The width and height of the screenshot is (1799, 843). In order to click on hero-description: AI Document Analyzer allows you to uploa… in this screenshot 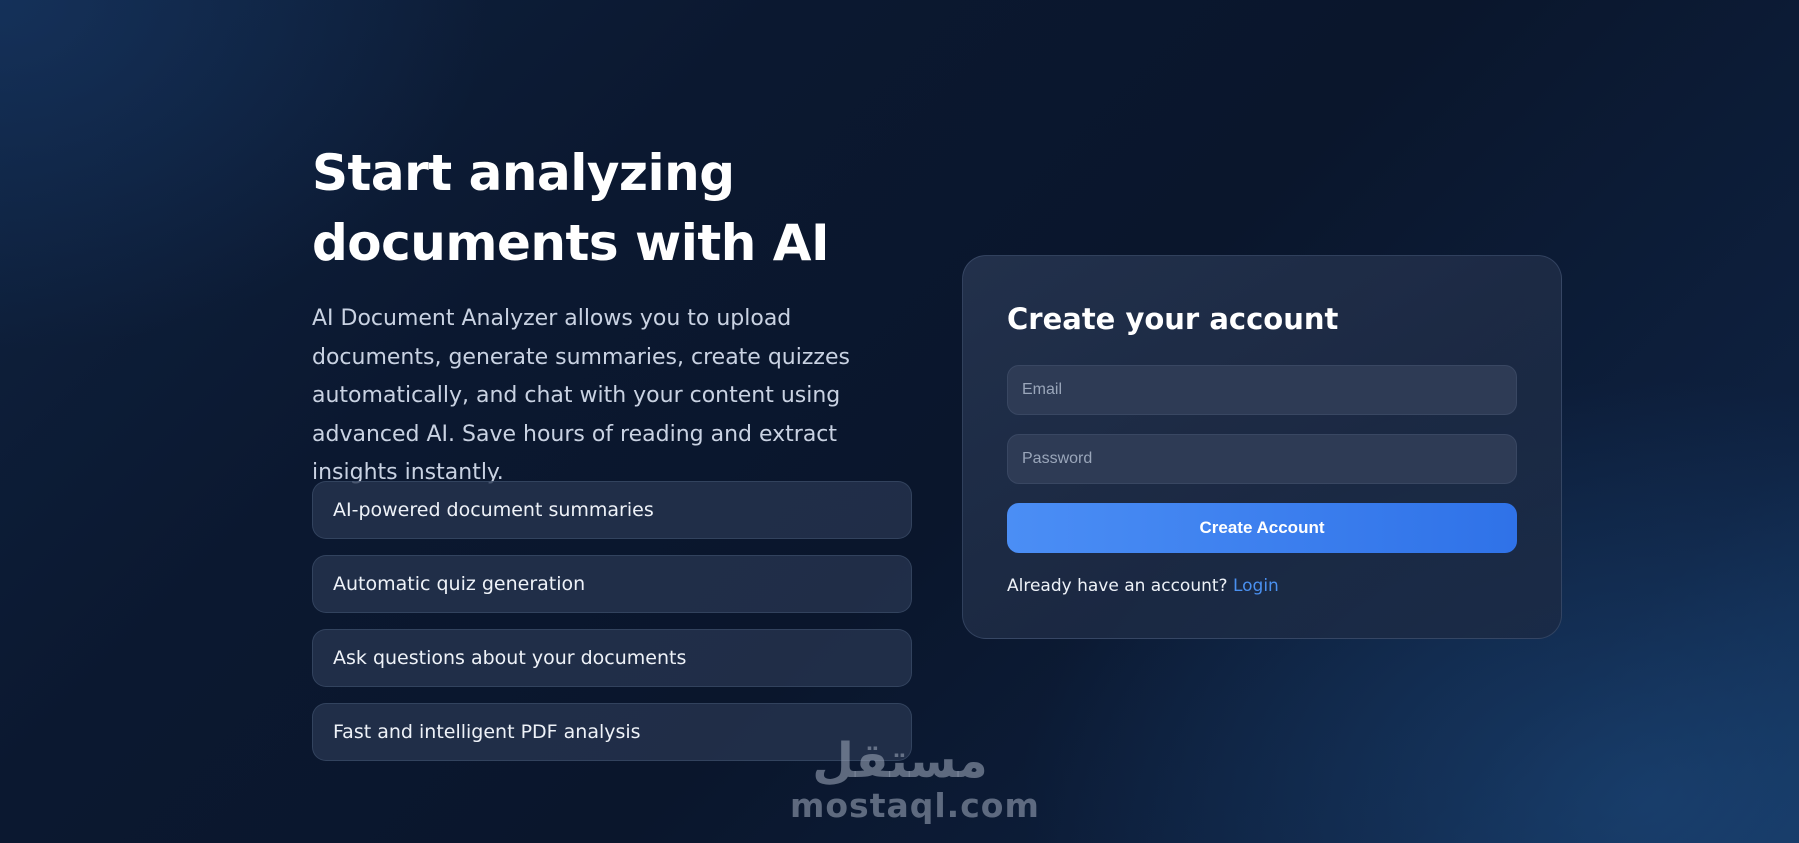, I will do `click(581, 395)`.